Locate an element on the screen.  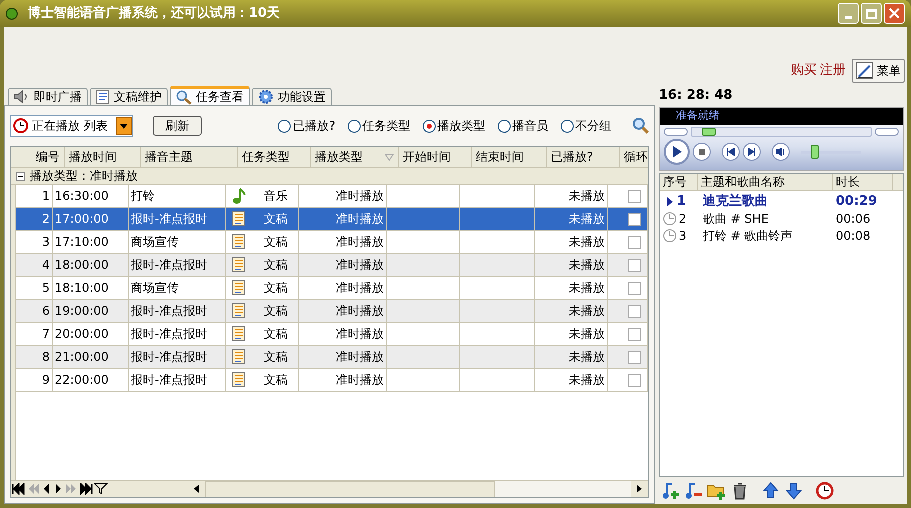
alarm-clock-icon is located at coordinates (825, 490).